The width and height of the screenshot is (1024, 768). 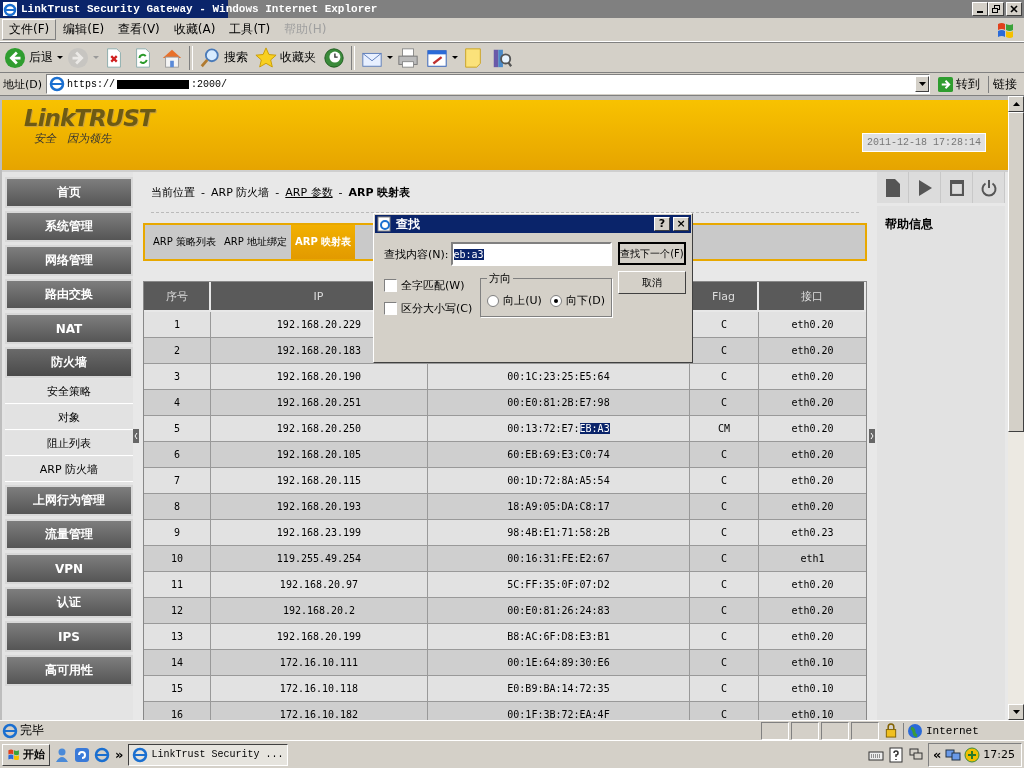 I want to click on table-cell: 8, so click(x=177, y=506).